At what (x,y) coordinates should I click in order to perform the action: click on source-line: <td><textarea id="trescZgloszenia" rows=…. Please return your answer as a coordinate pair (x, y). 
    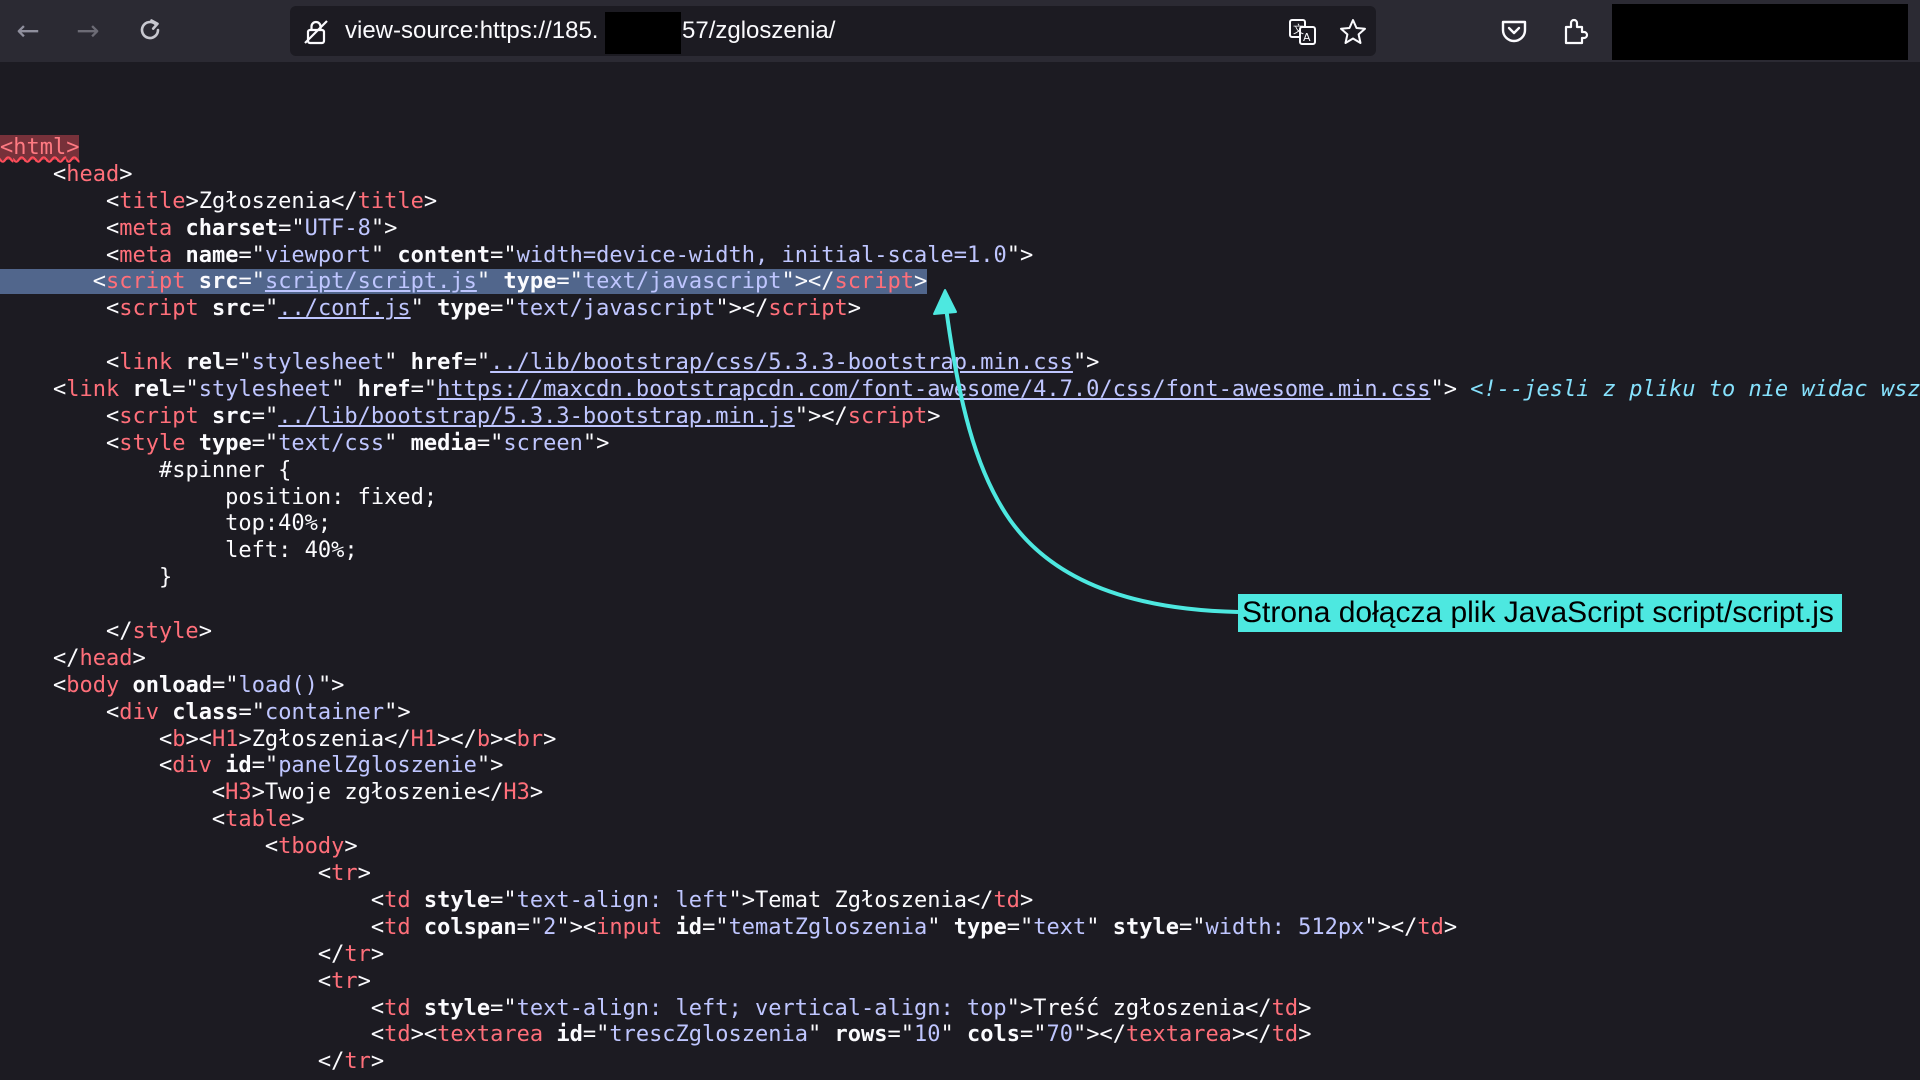
    Looking at the image, I should click on (656, 1035).